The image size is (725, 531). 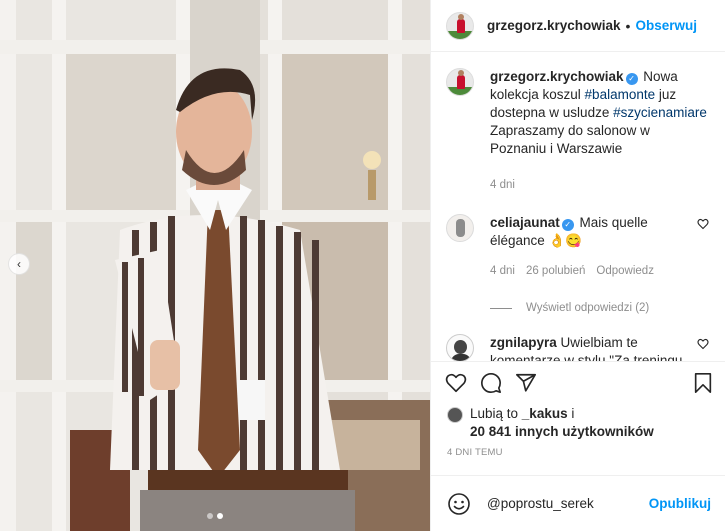 What do you see at coordinates (666, 25) in the screenshot?
I see `follow-button: Obserwuj` at bounding box center [666, 25].